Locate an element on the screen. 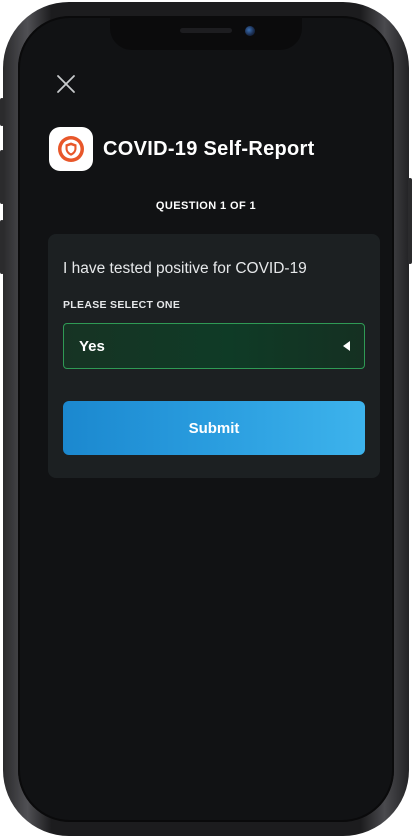 The height and width of the screenshot is (840, 412). mute-switch is located at coordinates (2, 112).